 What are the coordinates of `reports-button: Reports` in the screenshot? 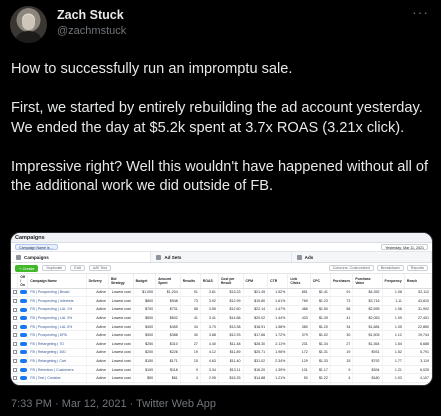 It's located at (417, 268).